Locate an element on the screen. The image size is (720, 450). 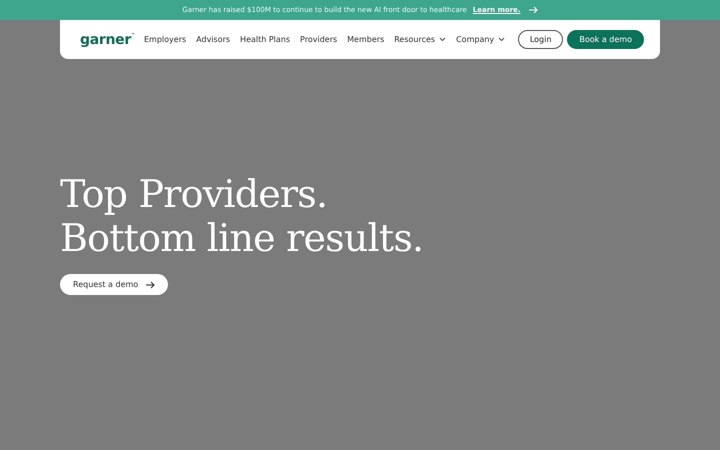
nav-link: Health Plans is located at coordinates (265, 39).